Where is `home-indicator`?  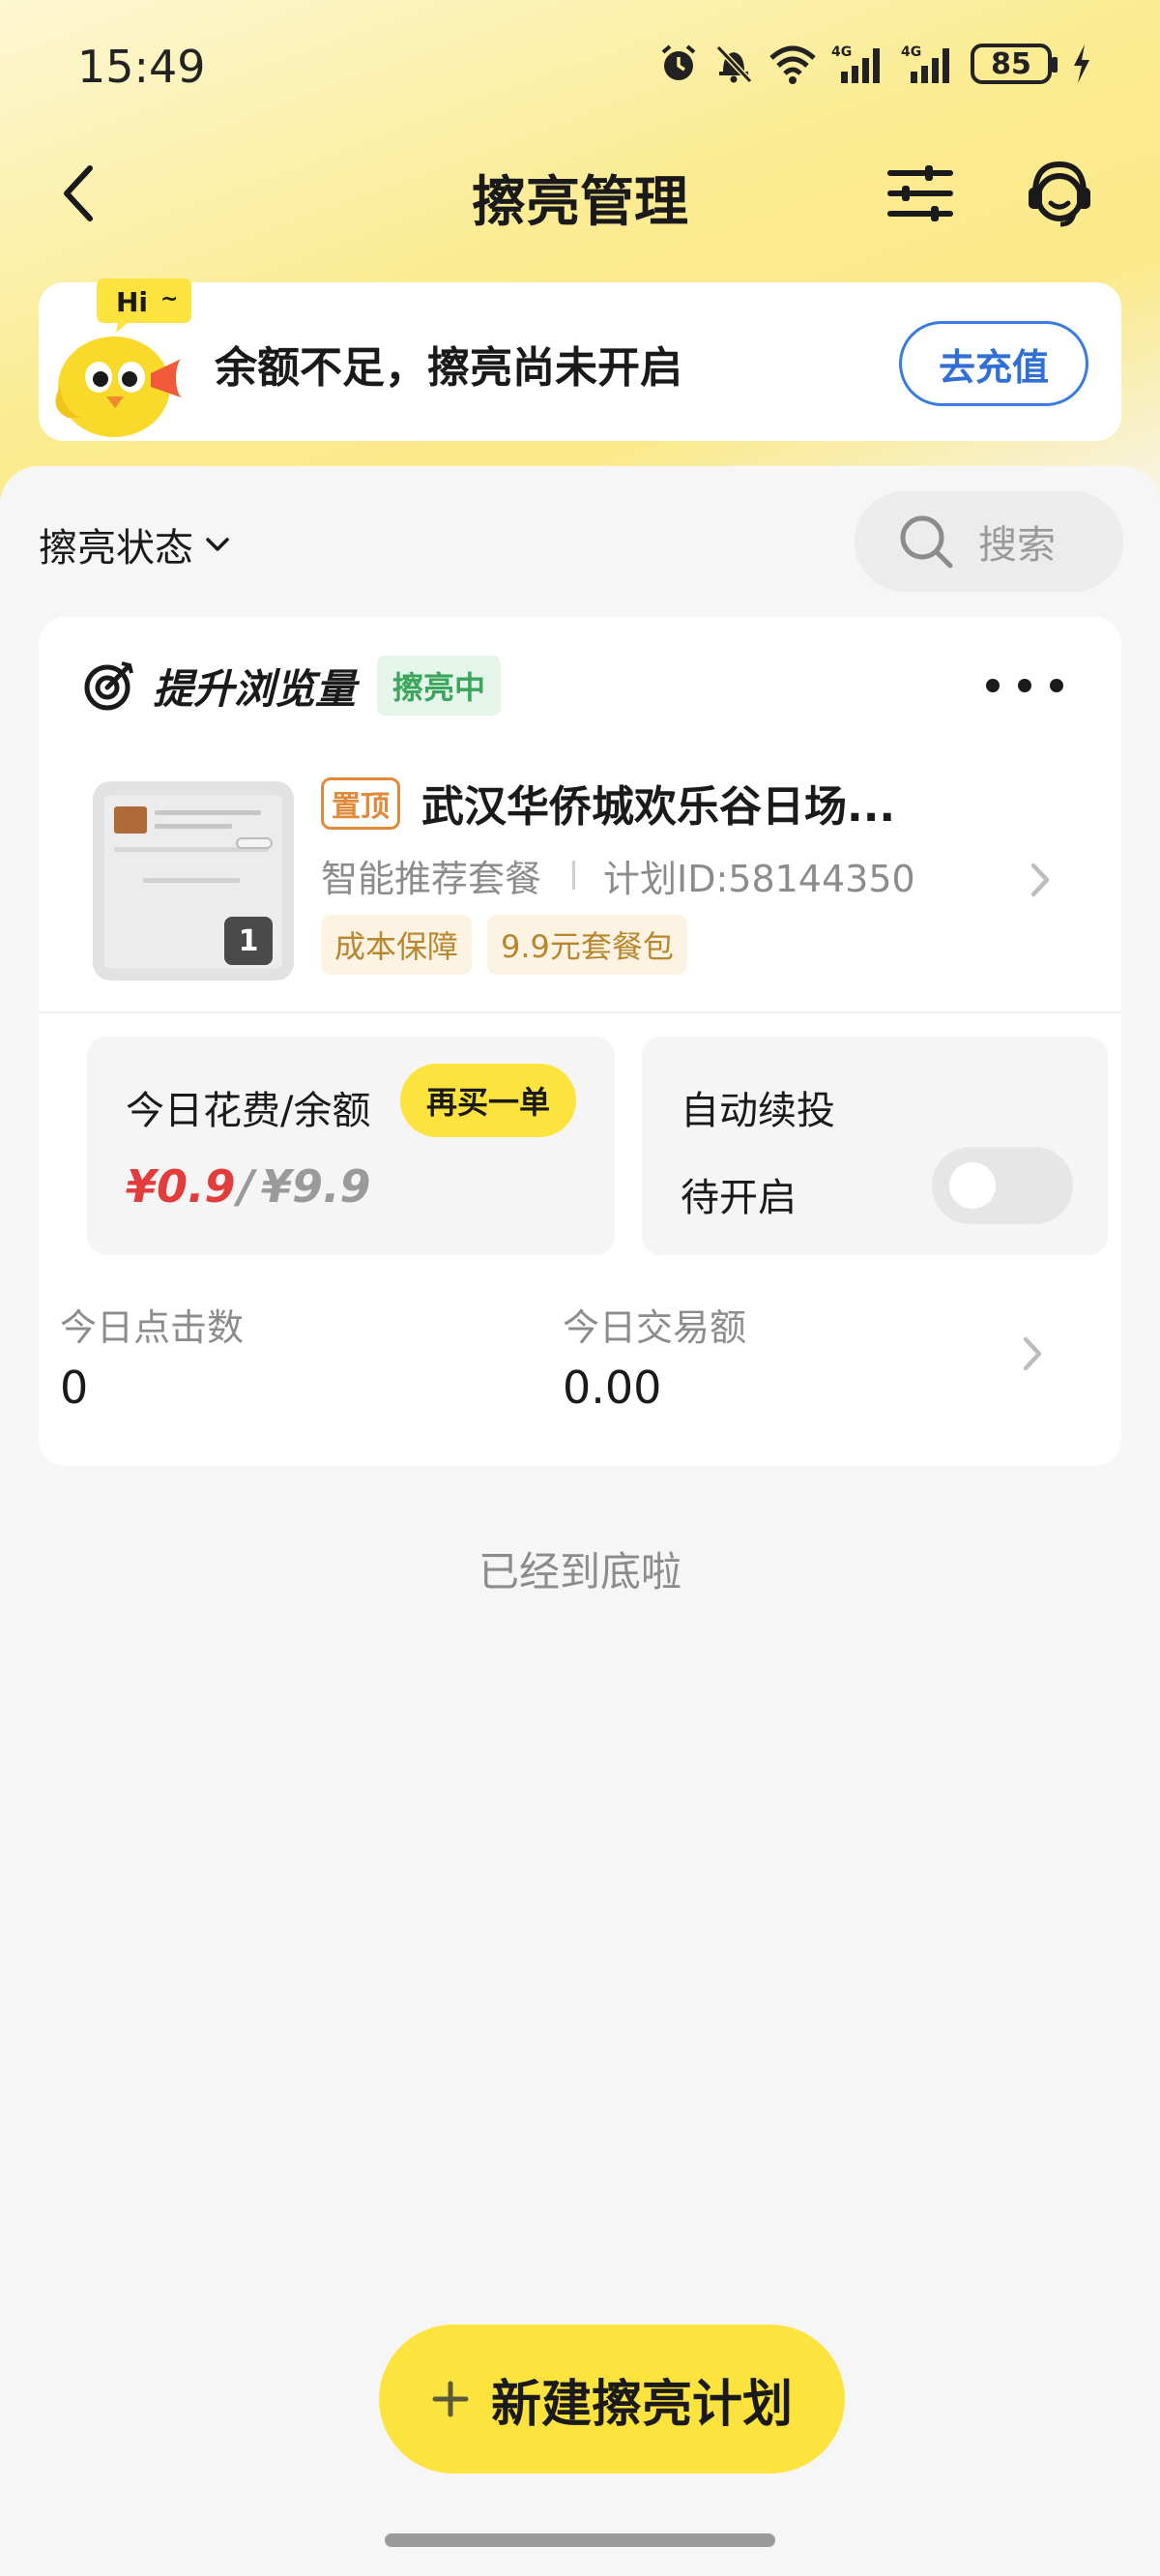
home-indicator is located at coordinates (580, 2540).